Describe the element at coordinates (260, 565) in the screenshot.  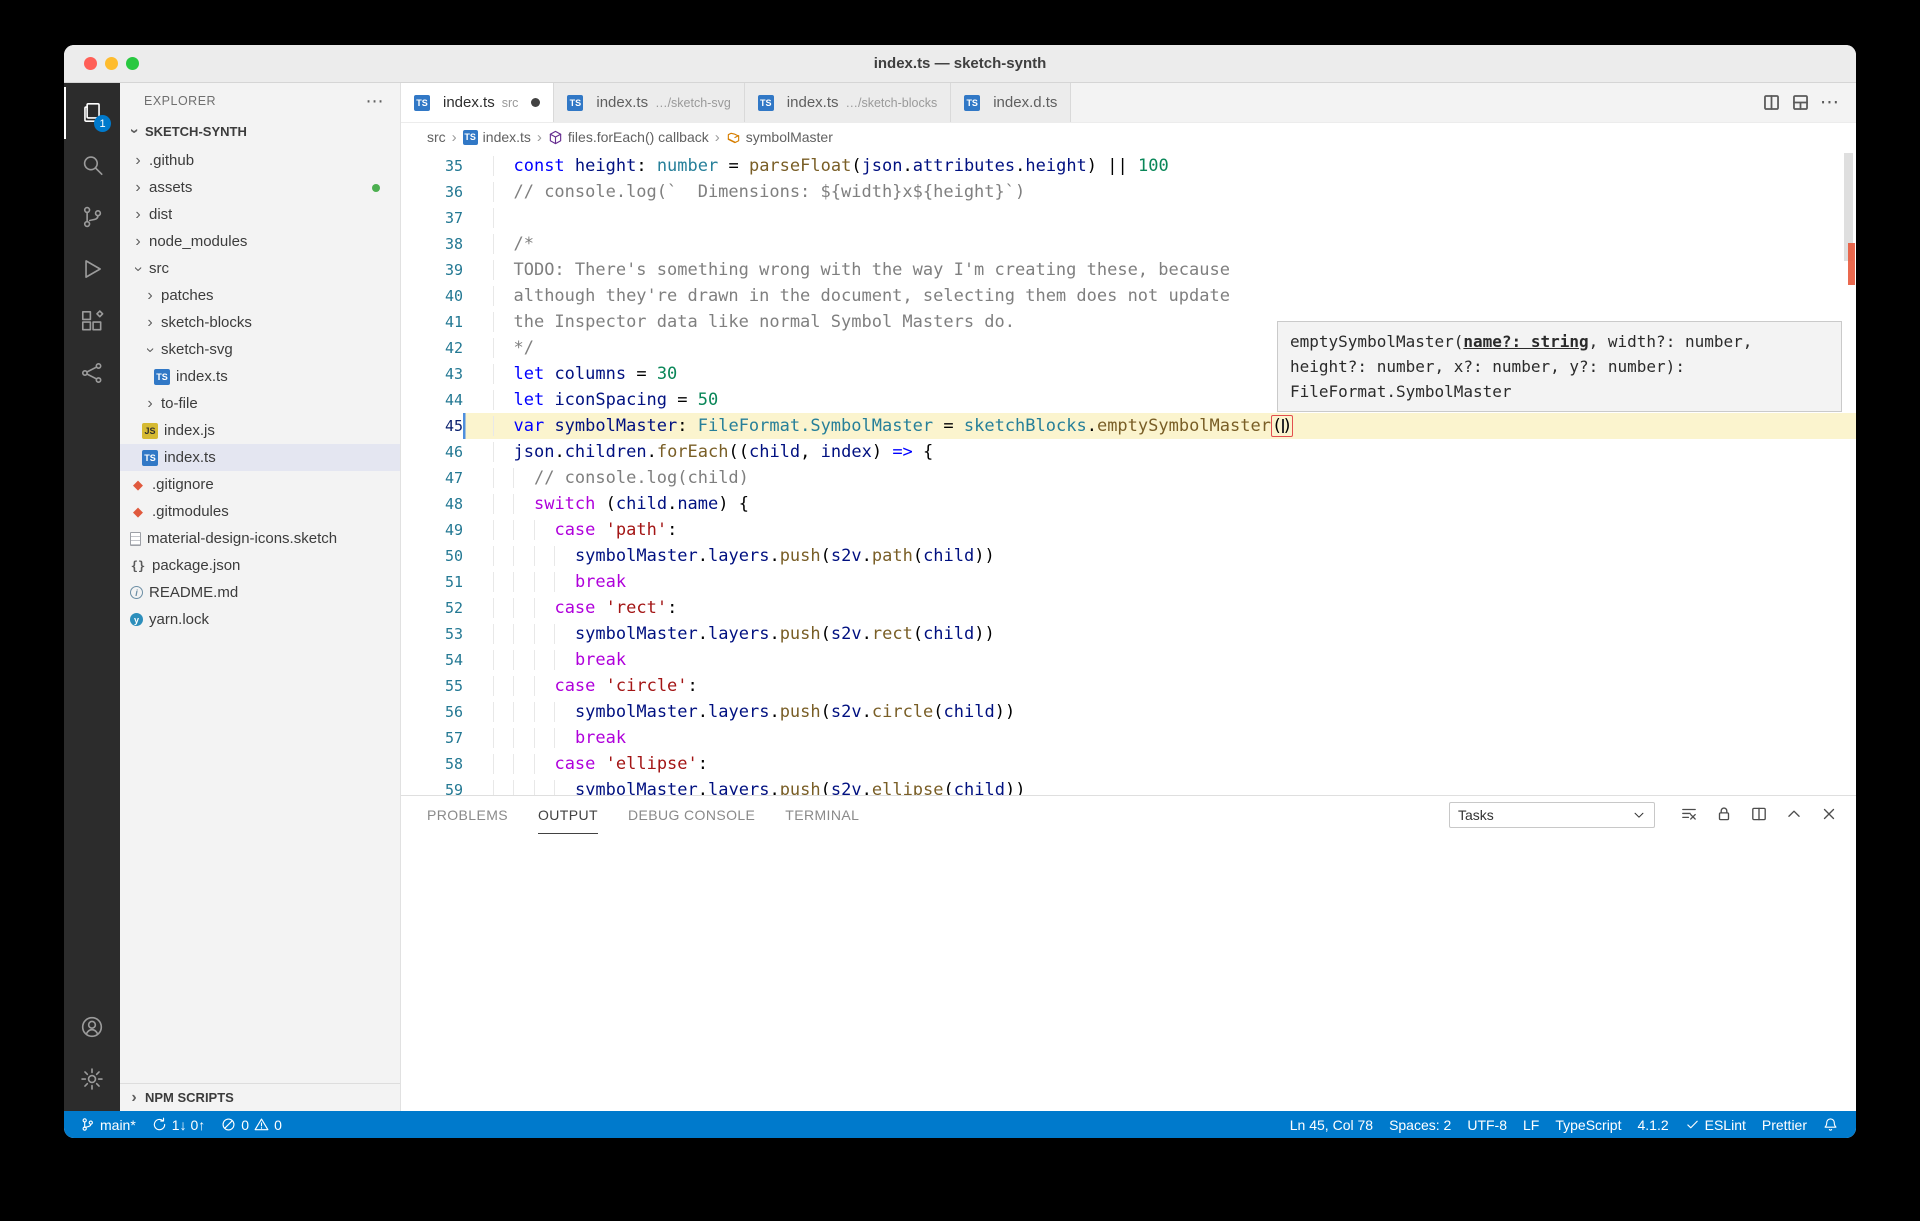
I see `tree-item-package.json: {} package.json` at that location.